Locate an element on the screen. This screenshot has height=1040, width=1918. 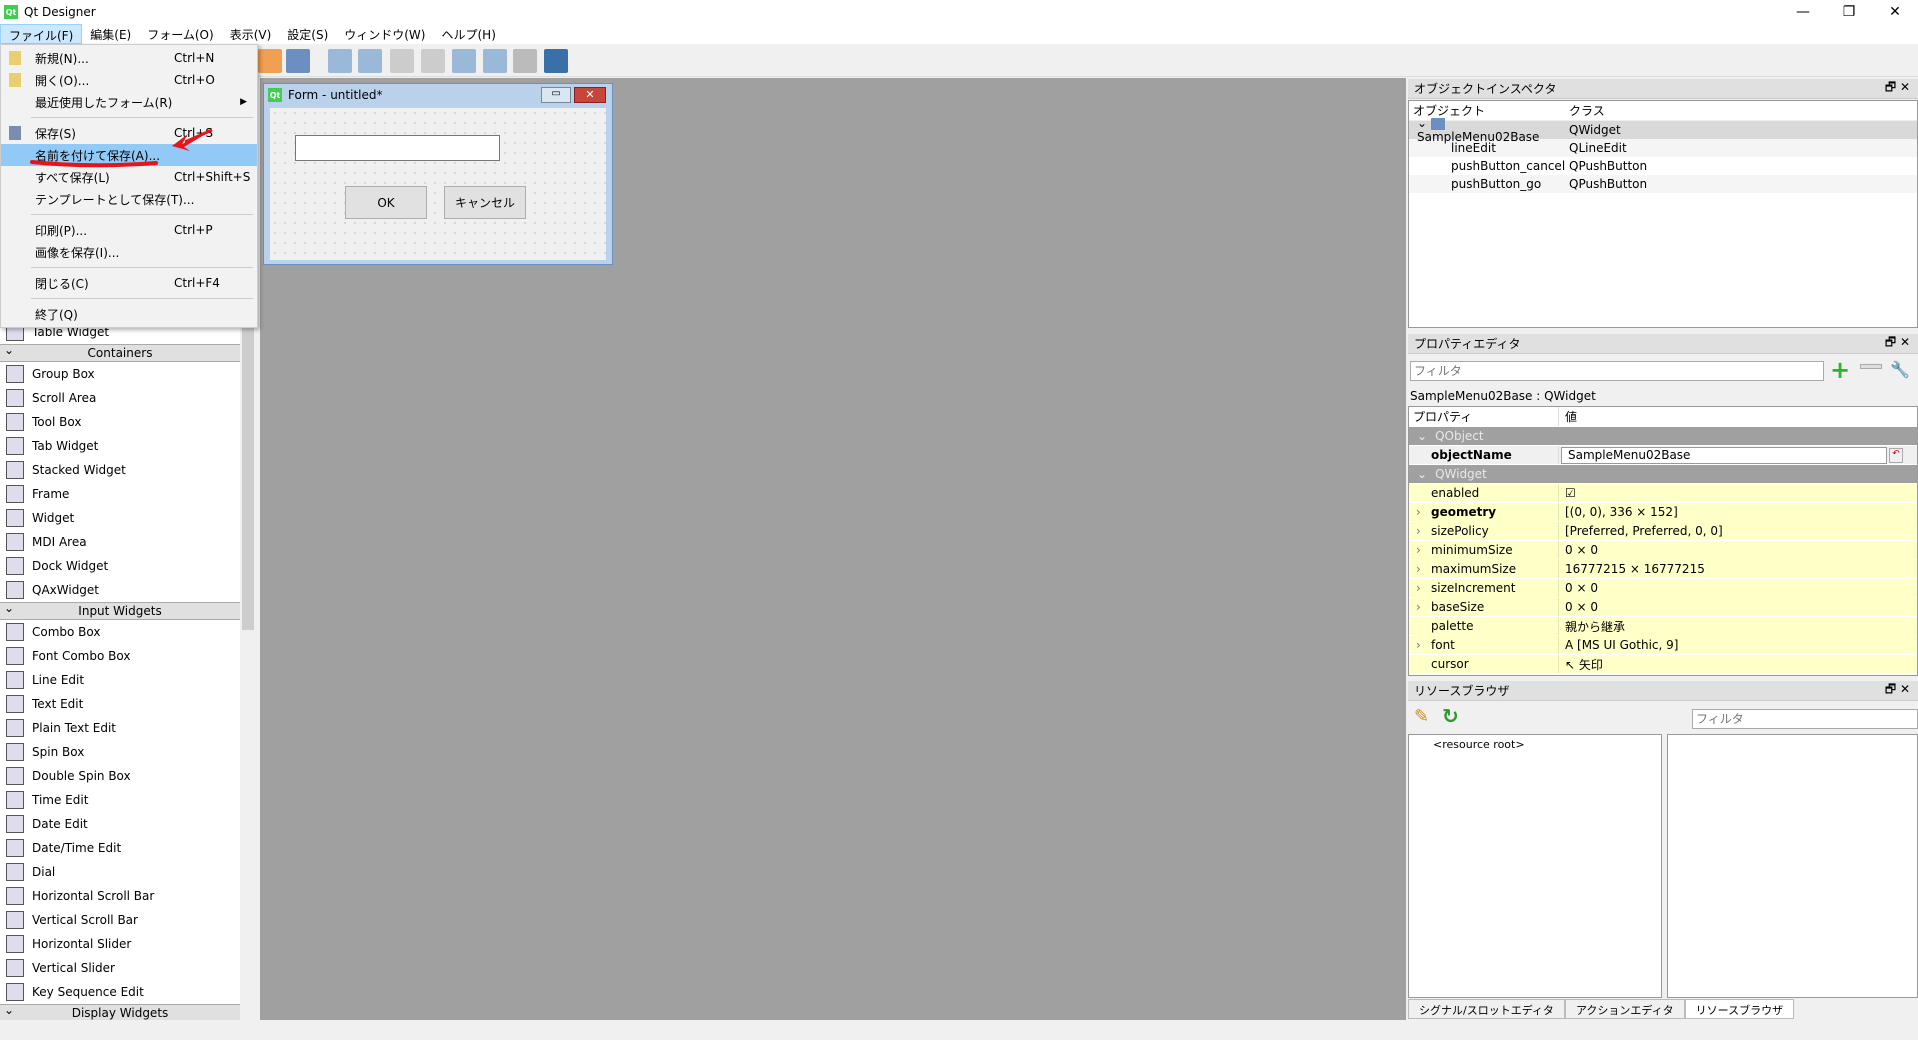
property-row: › minimumSize 0 × 0 is located at coordinates (1663, 550).